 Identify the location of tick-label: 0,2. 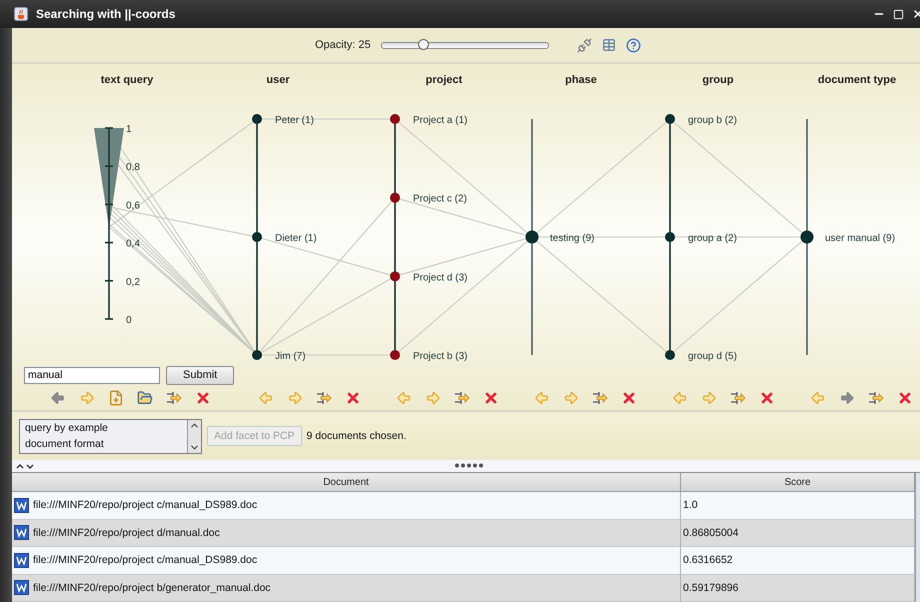
(133, 282).